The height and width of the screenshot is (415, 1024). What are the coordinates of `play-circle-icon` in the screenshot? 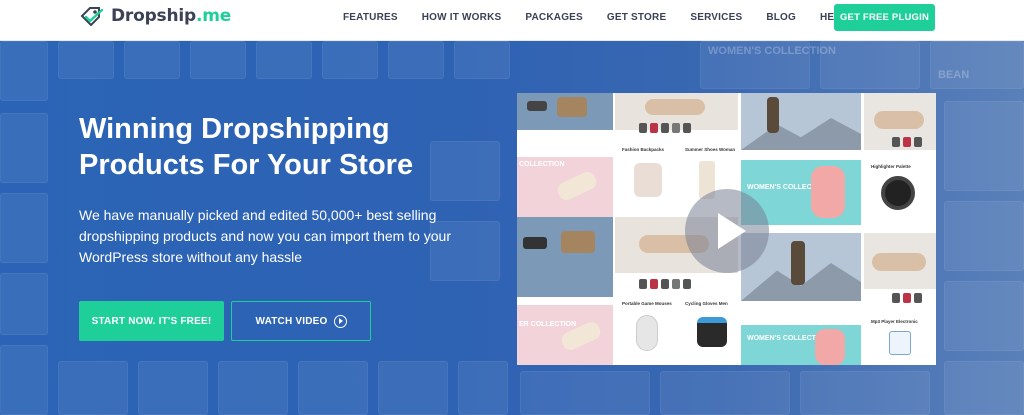 It's located at (340, 321).